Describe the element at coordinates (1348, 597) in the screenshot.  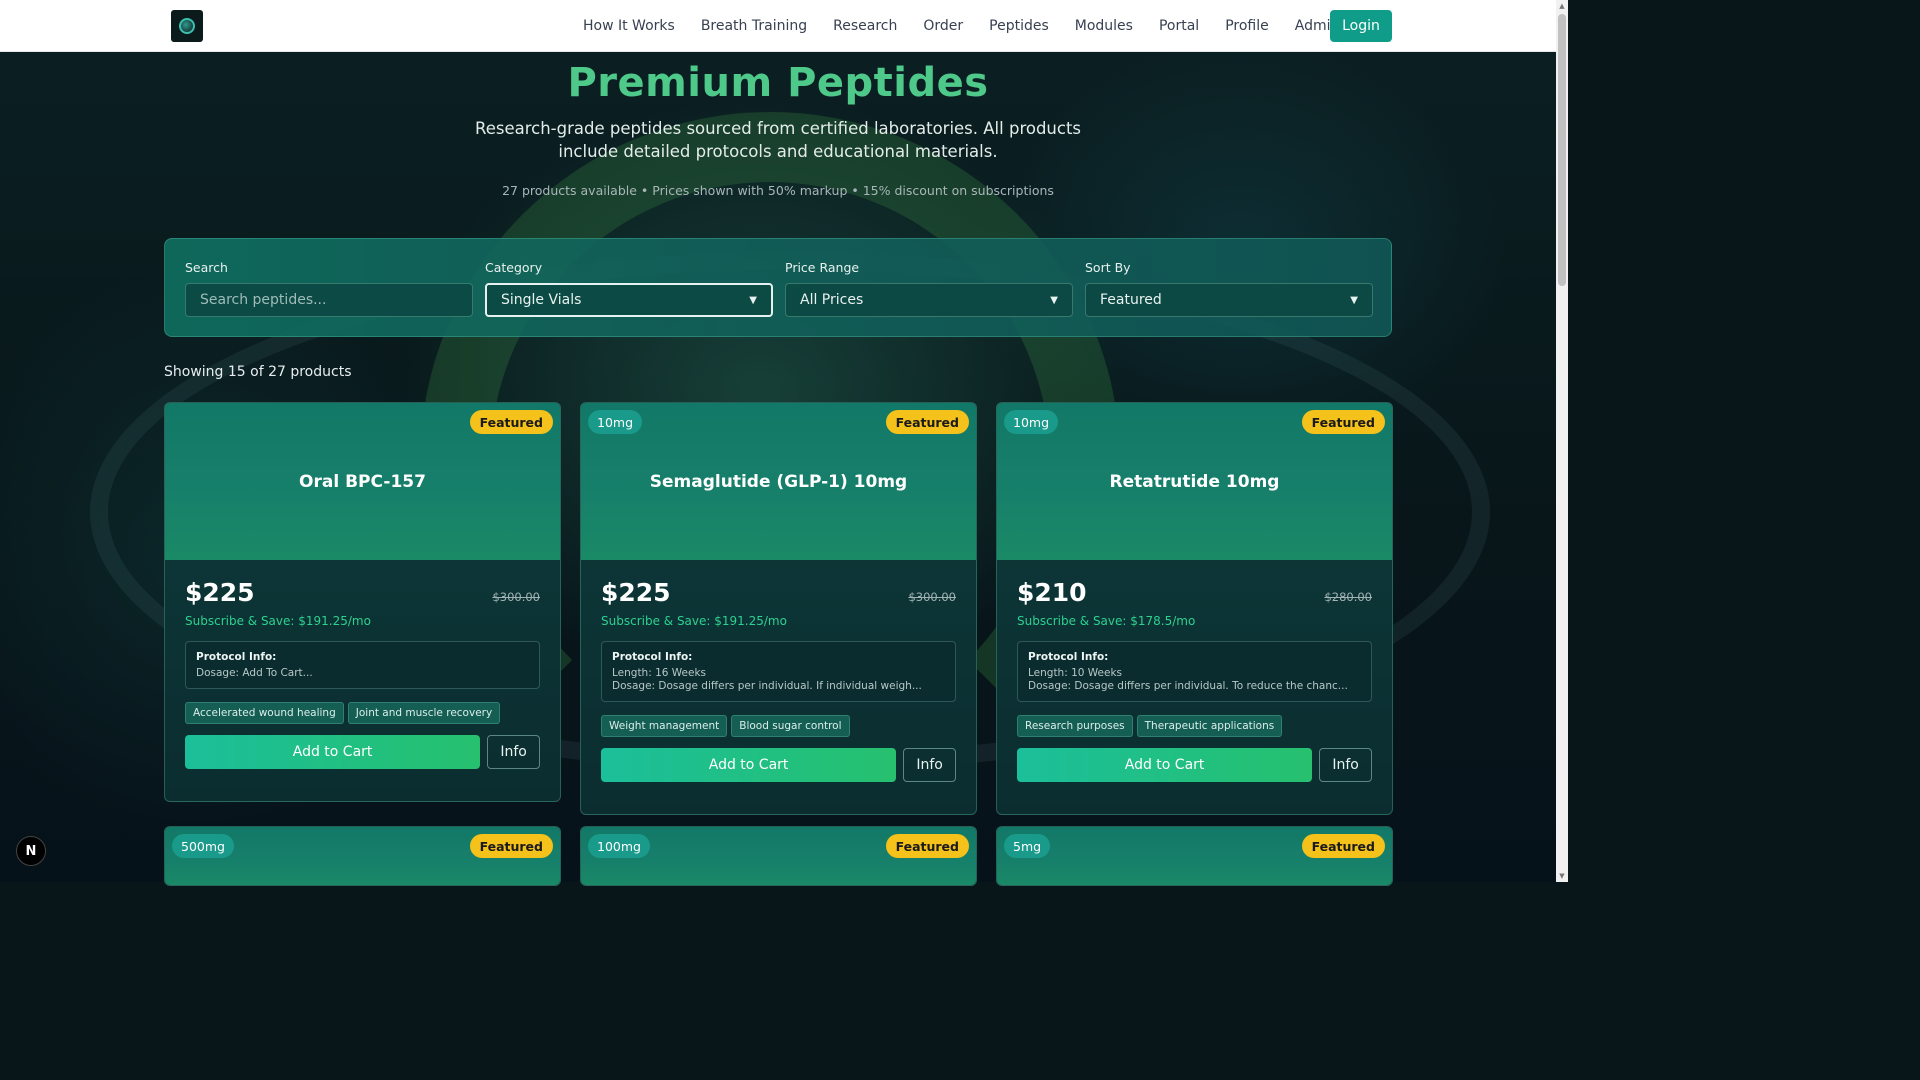
I see `original-price: $280.00` at that location.